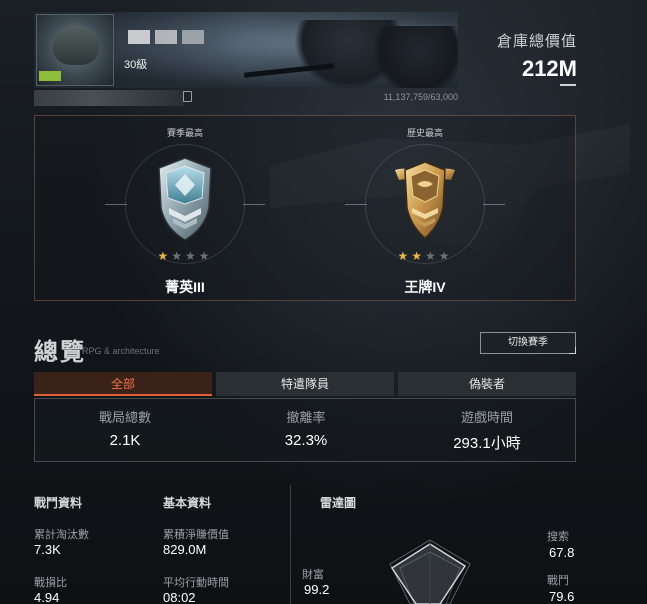  What do you see at coordinates (187, 503) in the screenshot?
I see `basic-section-title: 基本資料` at bounding box center [187, 503].